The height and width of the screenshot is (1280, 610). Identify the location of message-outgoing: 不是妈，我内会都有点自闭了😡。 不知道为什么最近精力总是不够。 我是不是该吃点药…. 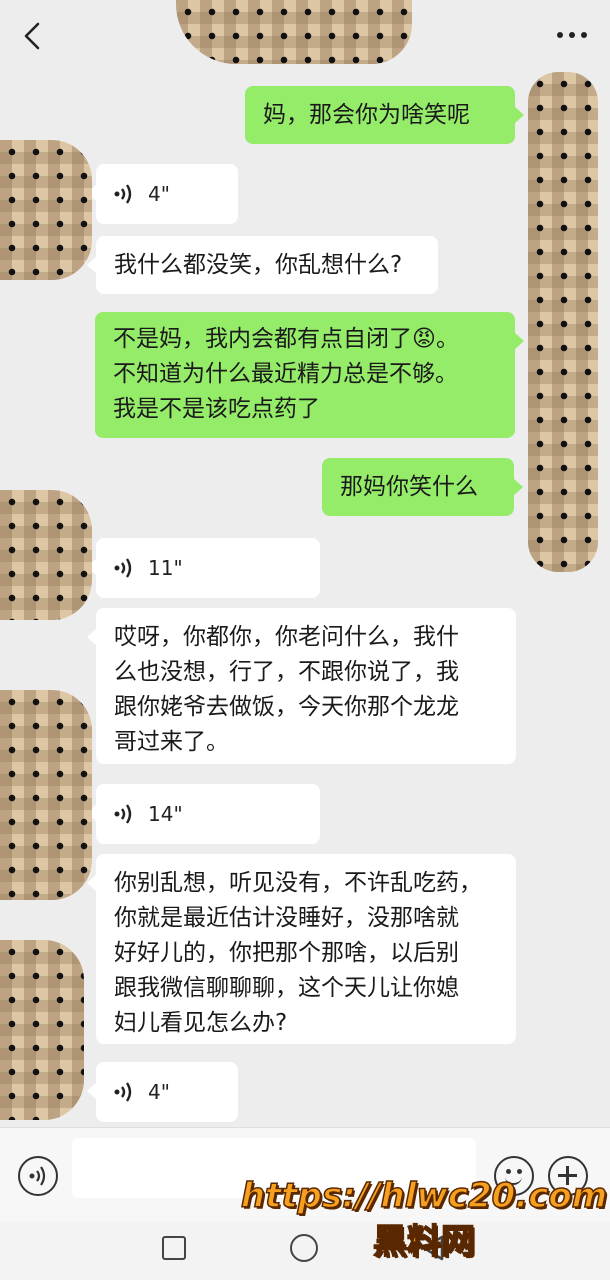
(309, 375).